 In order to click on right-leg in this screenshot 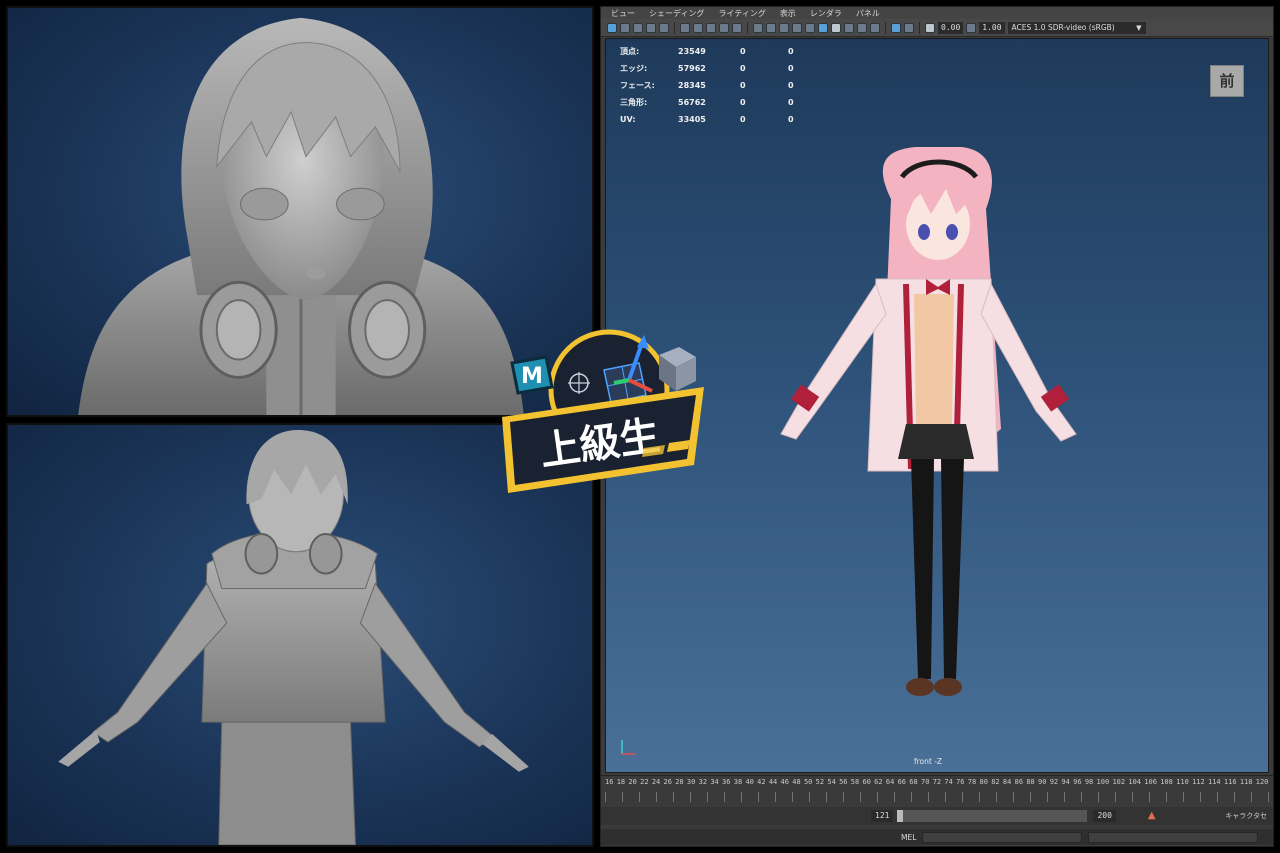, I will do `click(952, 569)`.